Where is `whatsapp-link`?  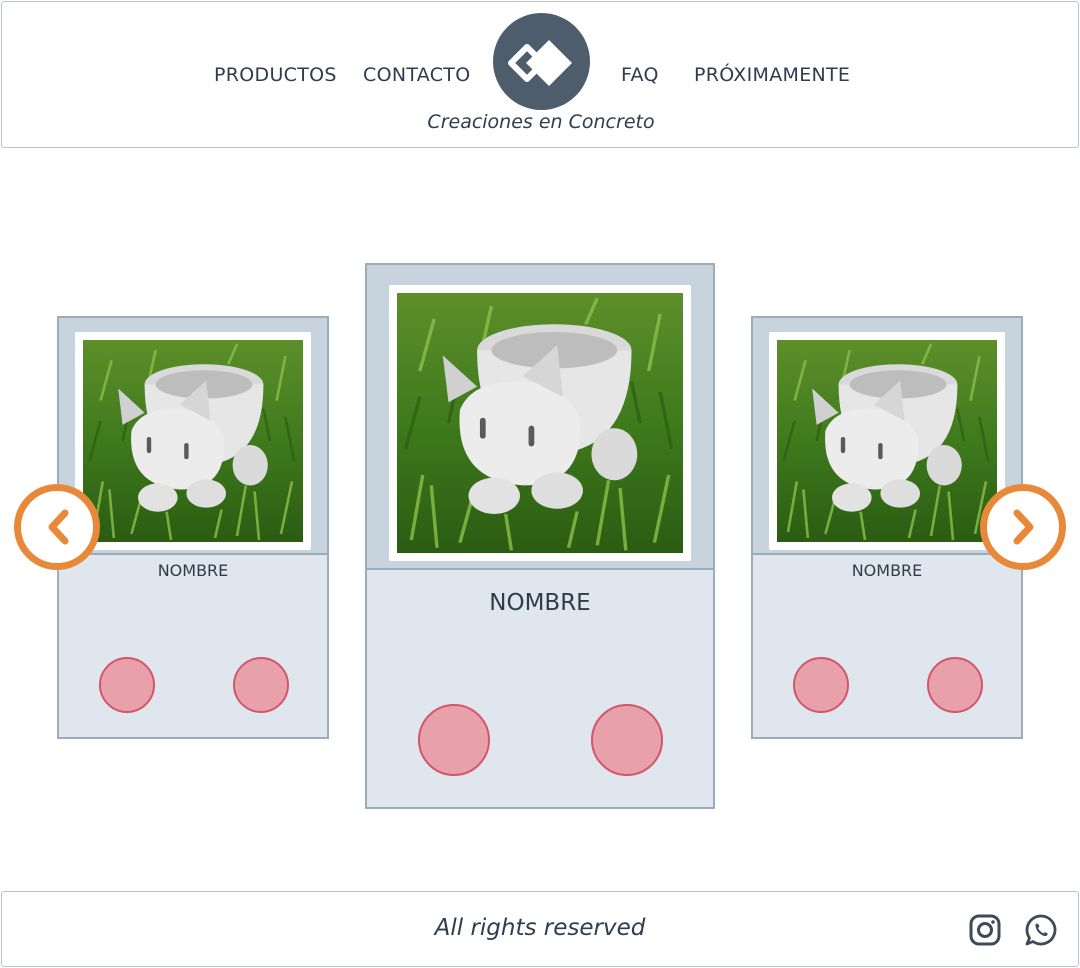
whatsapp-link is located at coordinates (1041, 930).